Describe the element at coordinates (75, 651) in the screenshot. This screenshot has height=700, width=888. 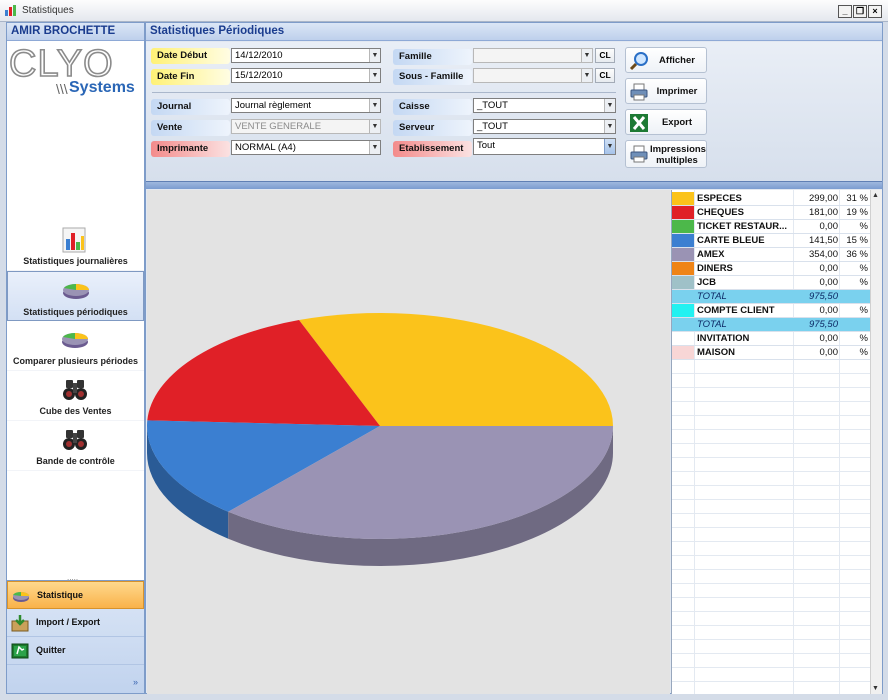
I see `bottom-nav-quitter: Quitter` at that location.